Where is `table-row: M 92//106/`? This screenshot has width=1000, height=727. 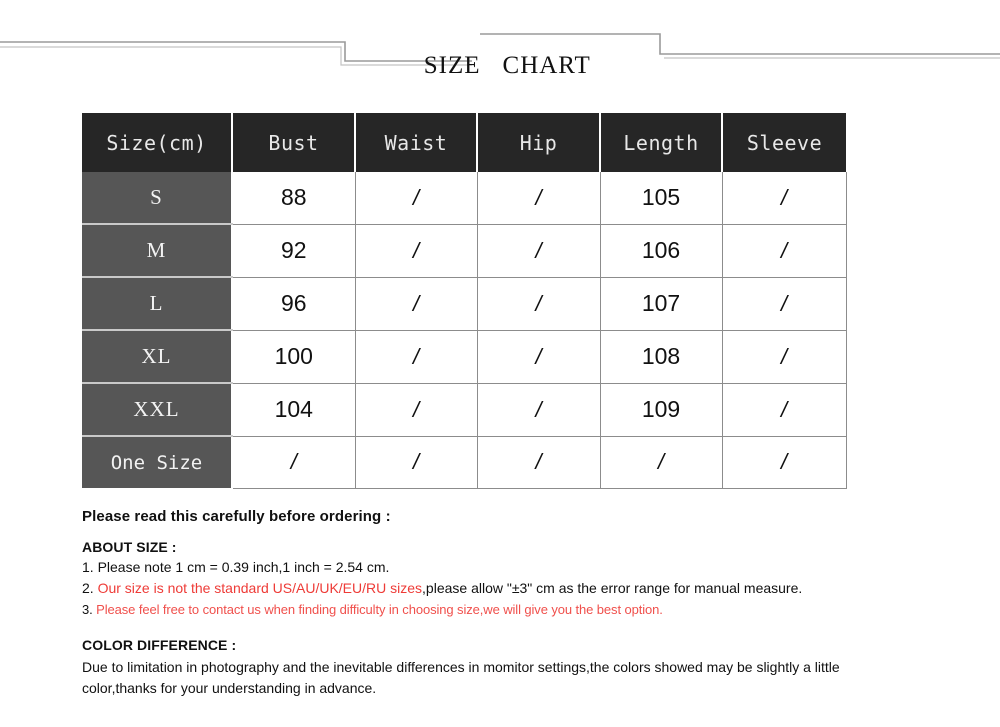 table-row: M 92//106/ is located at coordinates (464, 251).